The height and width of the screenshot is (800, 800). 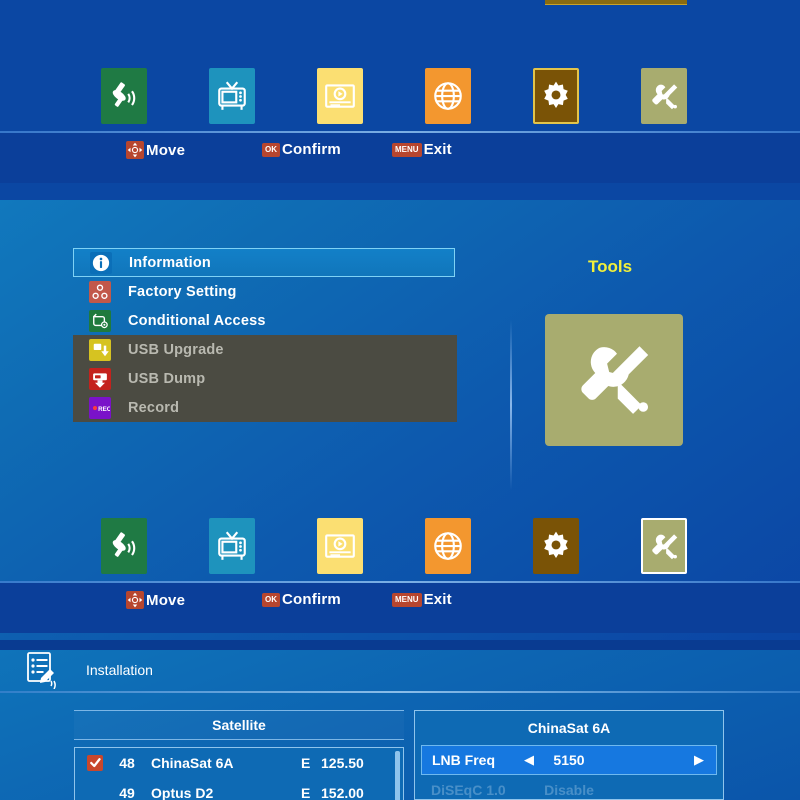 I want to click on lnb-row-label: DiSEqC 1.0, so click(x=468, y=790).